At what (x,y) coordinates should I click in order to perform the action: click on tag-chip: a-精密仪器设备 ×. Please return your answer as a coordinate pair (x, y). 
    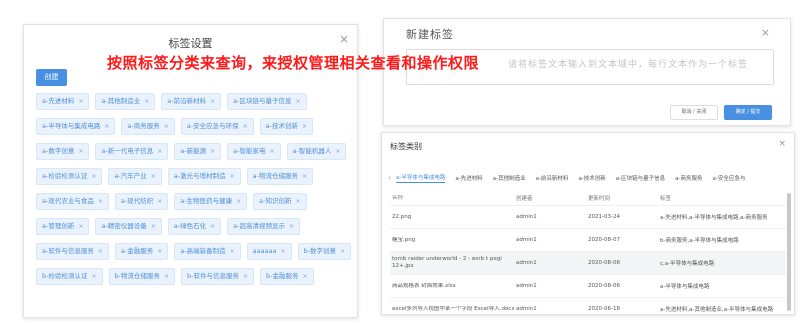
    Looking at the image, I should click on (128, 226).